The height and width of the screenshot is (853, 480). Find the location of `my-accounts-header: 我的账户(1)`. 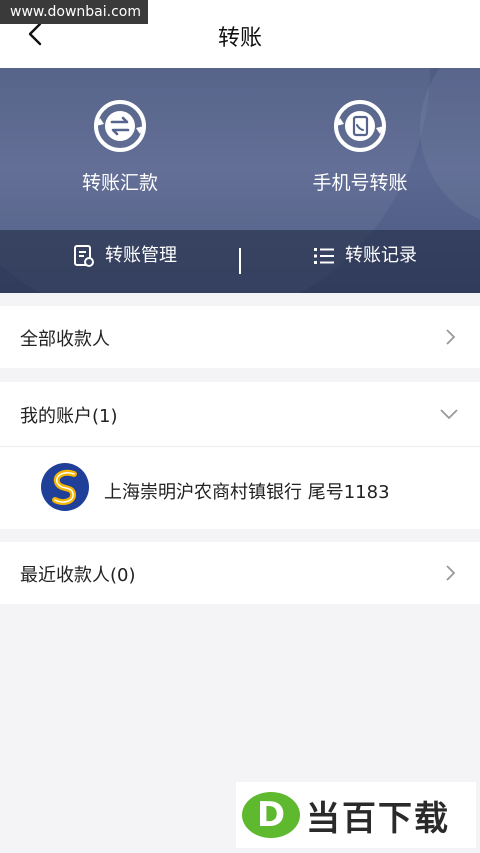

my-accounts-header: 我的账户(1) is located at coordinates (240, 414).